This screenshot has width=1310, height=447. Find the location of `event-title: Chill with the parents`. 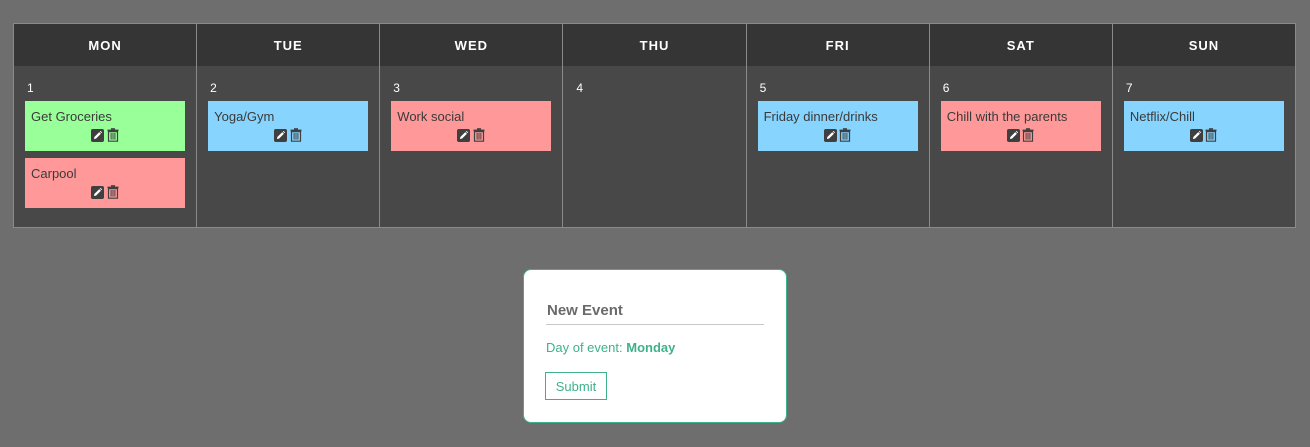

event-title: Chill with the parents is located at coordinates (1007, 116).